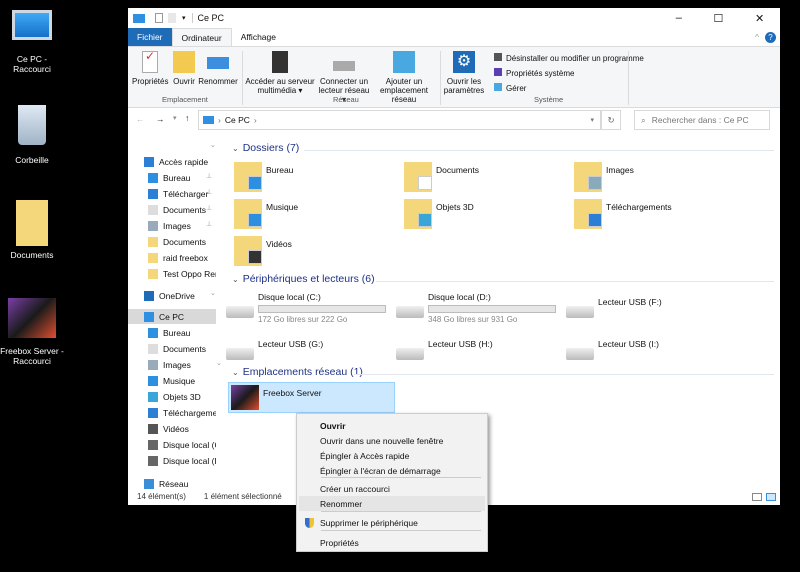 The image size is (800, 572). I want to click on serveur-multimedia-button: Accéder au serveur multimédia ▾, so click(280, 73).